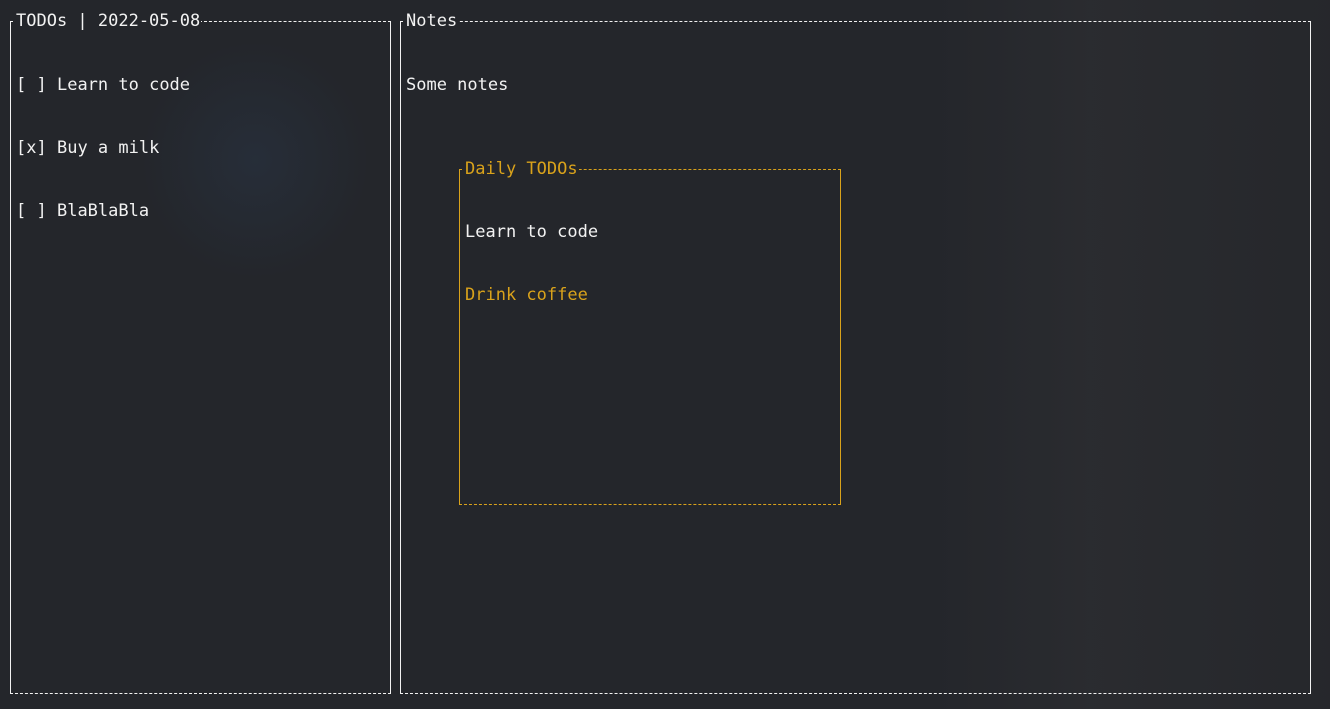 This screenshot has height=709, width=1330. What do you see at coordinates (457, 85) in the screenshot?
I see `notes-text: Some notes` at bounding box center [457, 85].